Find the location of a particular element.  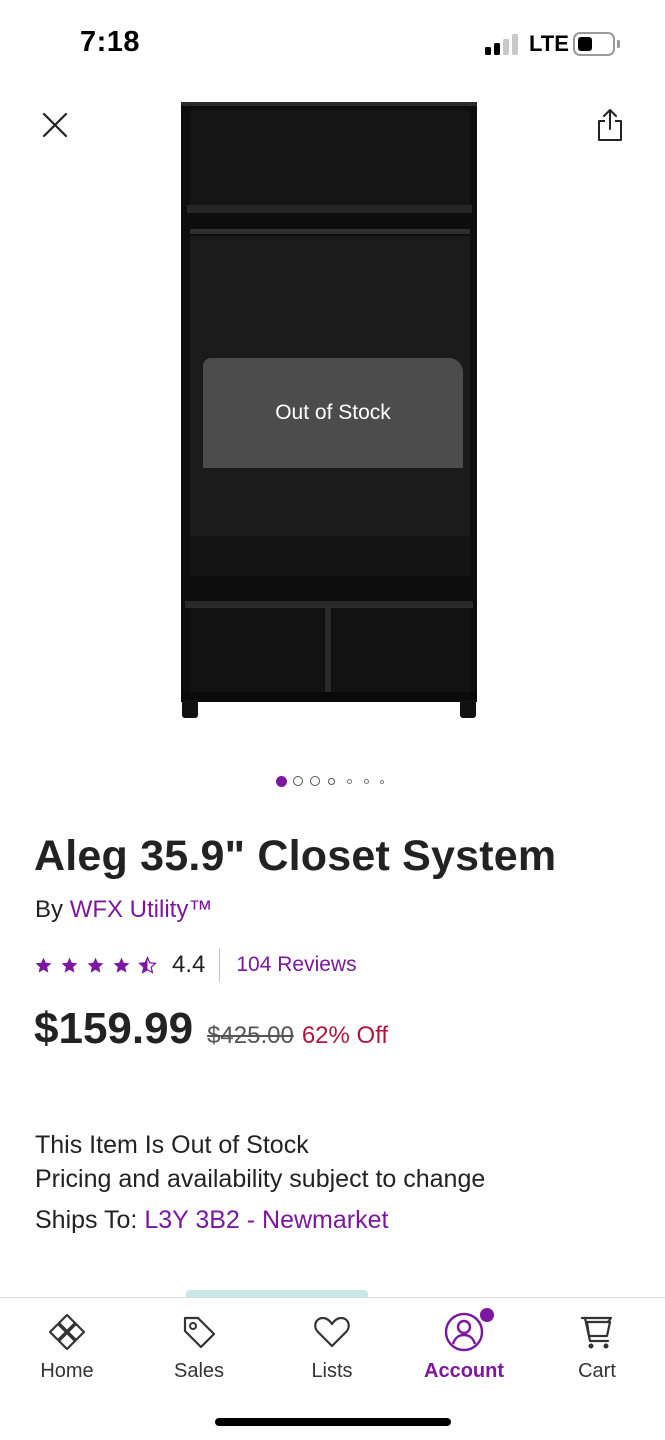

product-title: Aleg 35.9" Closet System is located at coordinates (295, 856).